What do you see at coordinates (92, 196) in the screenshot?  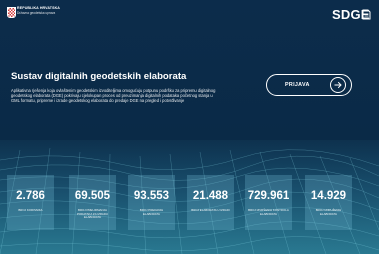 I see `stat-value: 69.505` at bounding box center [92, 196].